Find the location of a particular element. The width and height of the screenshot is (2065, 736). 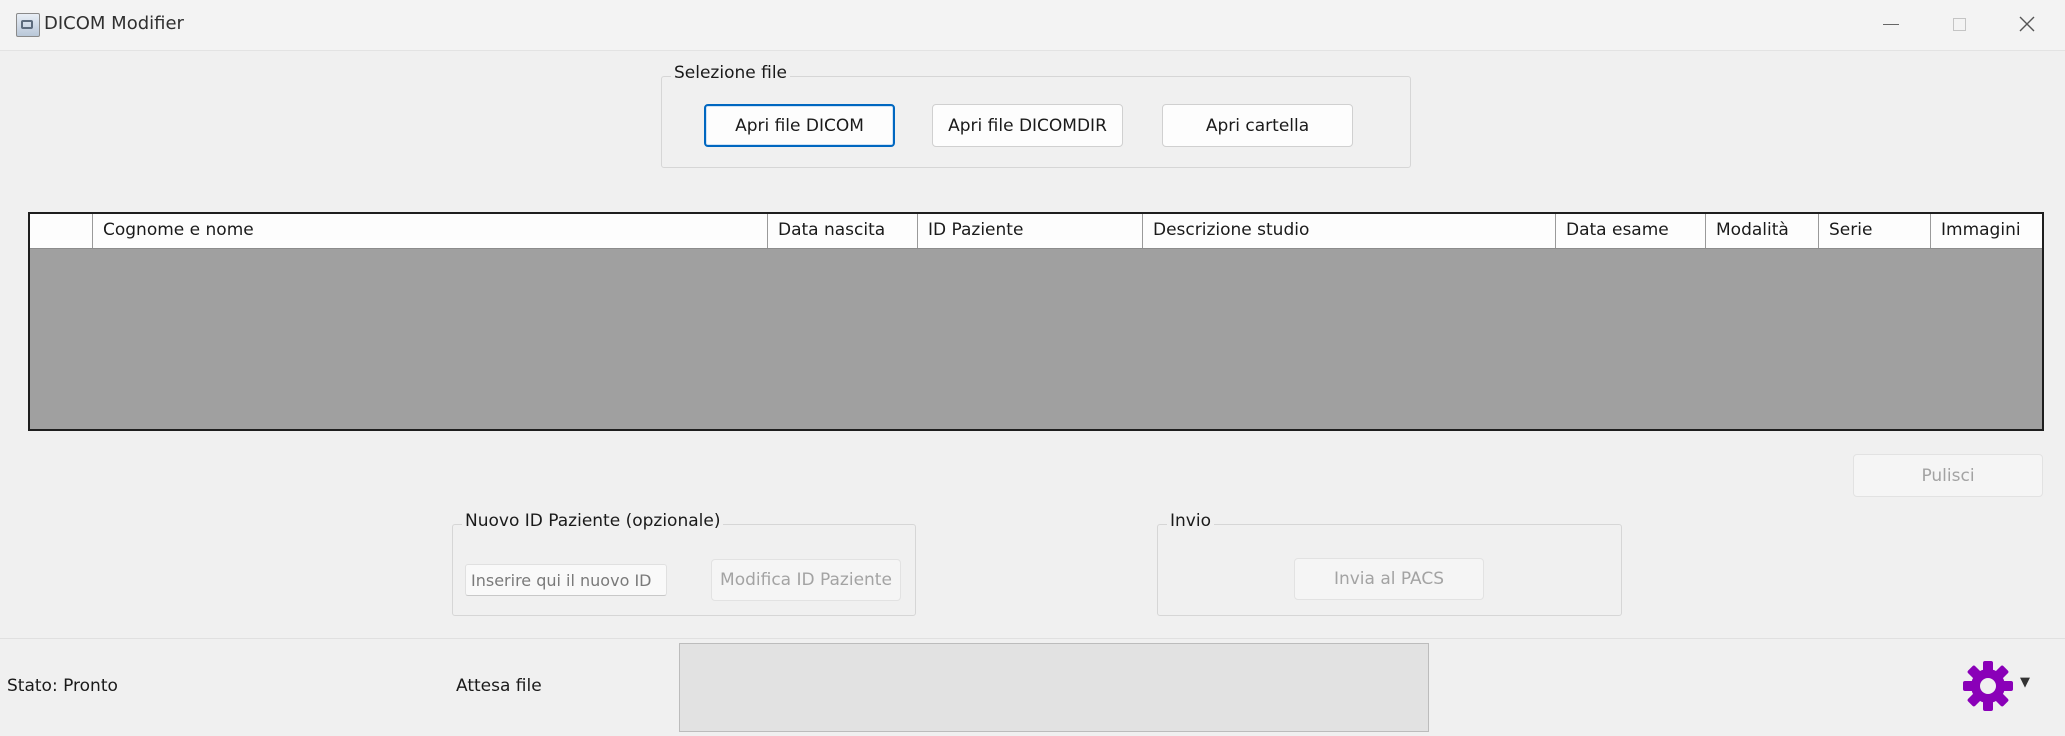

new-patient-id-input is located at coordinates (566, 580).